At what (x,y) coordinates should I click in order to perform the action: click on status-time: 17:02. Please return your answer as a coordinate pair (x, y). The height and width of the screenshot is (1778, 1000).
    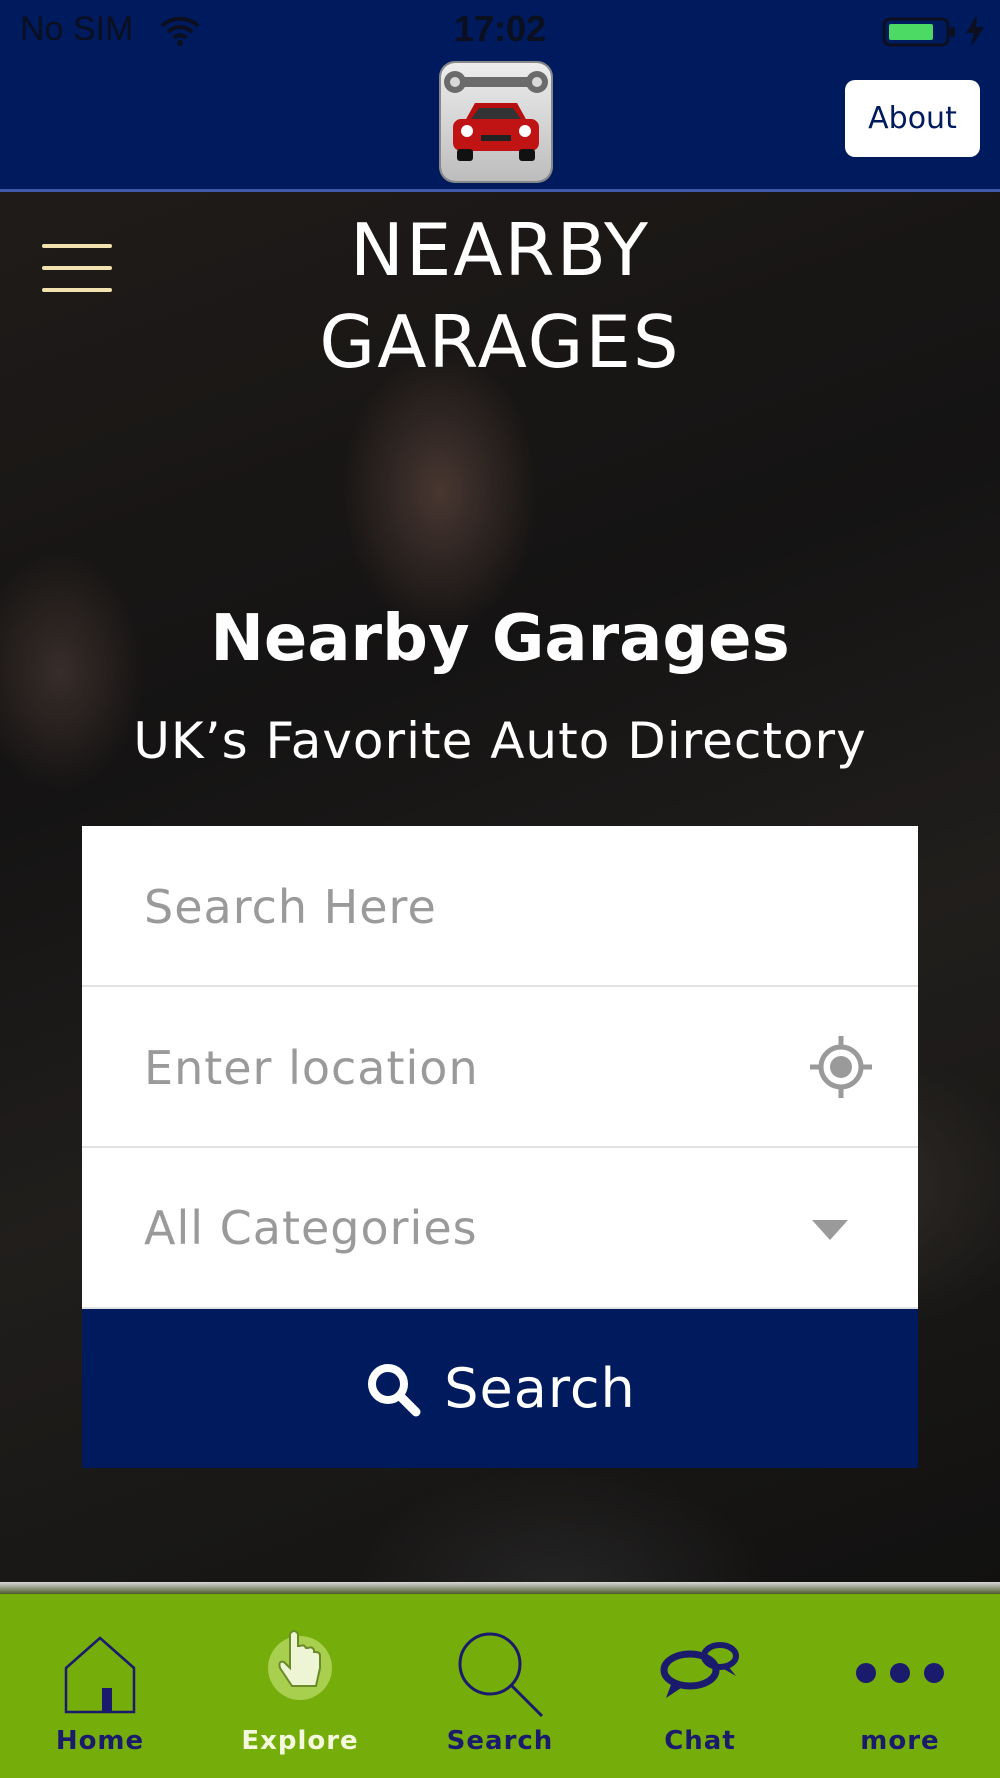
    Looking at the image, I should click on (500, 28).